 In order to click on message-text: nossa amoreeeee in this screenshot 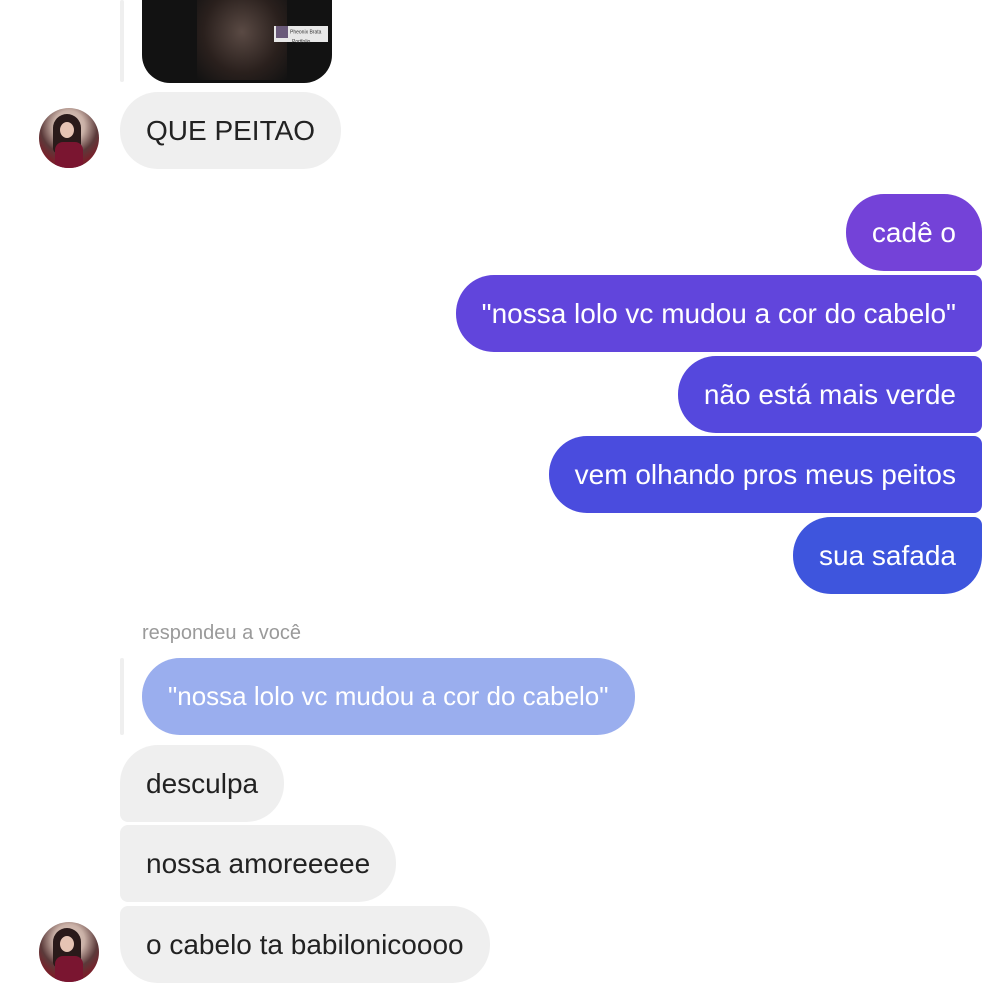, I will do `click(258, 863)`.